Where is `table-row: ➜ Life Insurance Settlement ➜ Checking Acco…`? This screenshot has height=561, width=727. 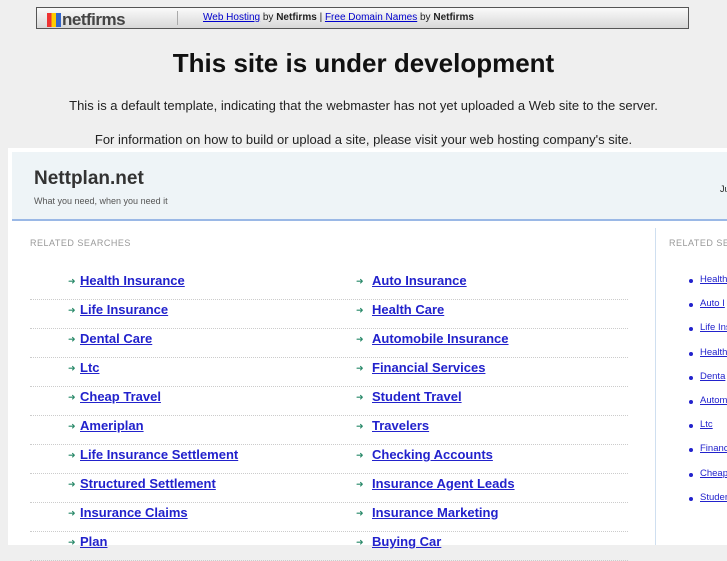 table-row: ➜ Life Insurance Settlement ➜ Checking Acco… is located at coordinates (329, 459).